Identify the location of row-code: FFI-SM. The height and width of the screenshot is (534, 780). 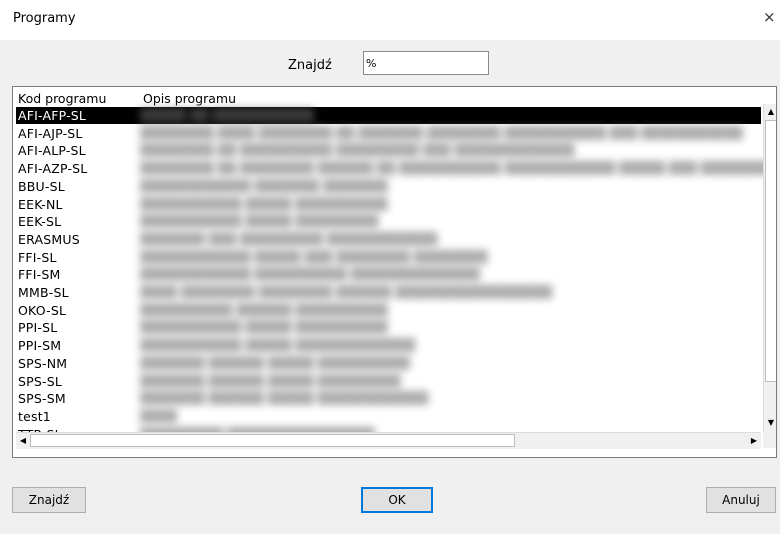
(39, 275).